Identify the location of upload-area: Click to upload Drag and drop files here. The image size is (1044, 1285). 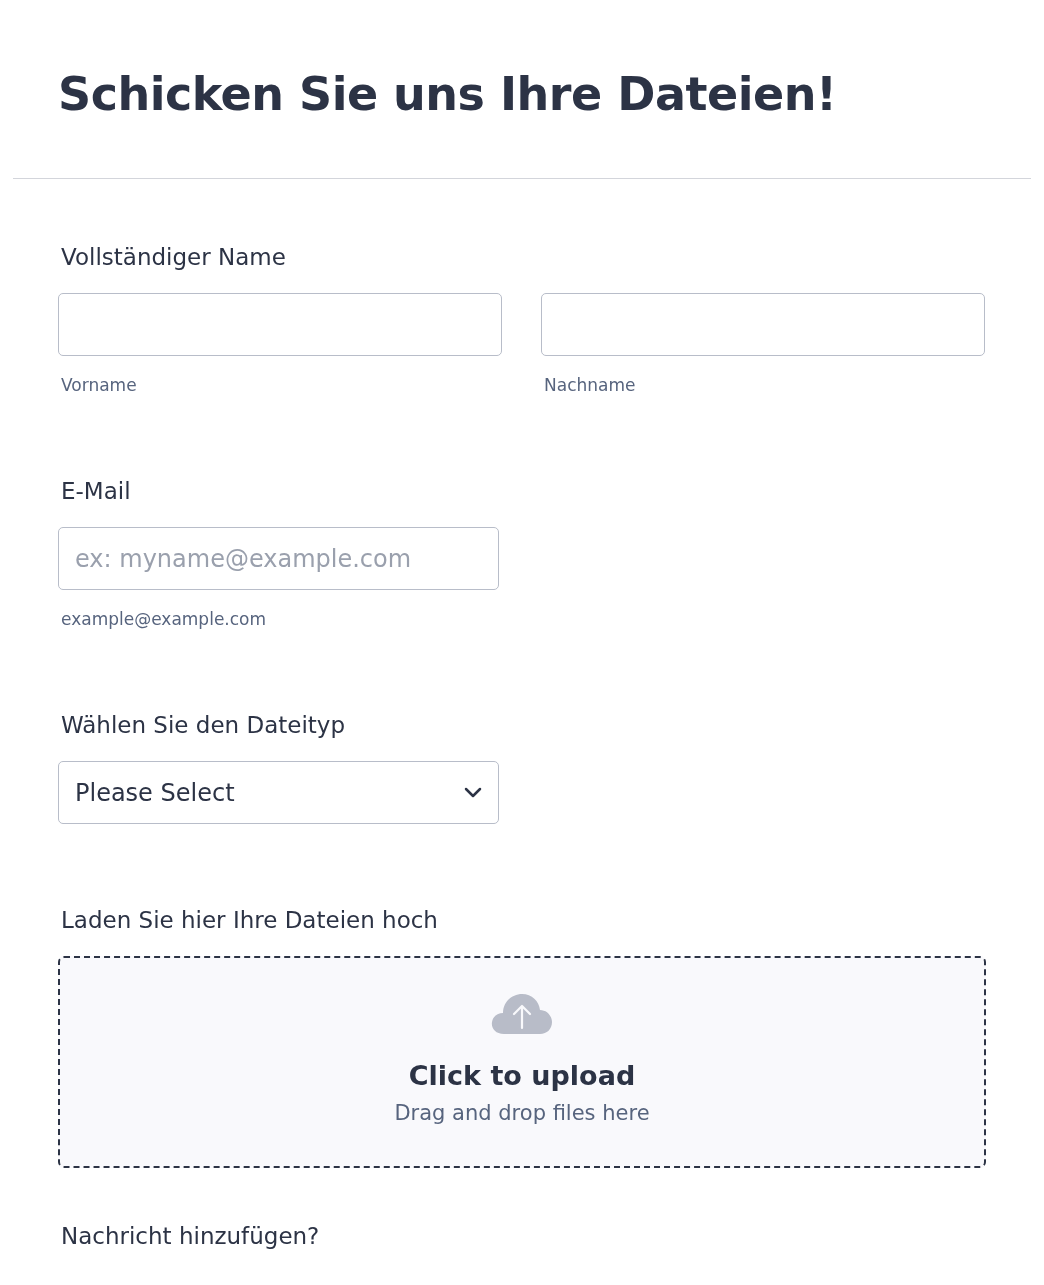
(522, 1062).